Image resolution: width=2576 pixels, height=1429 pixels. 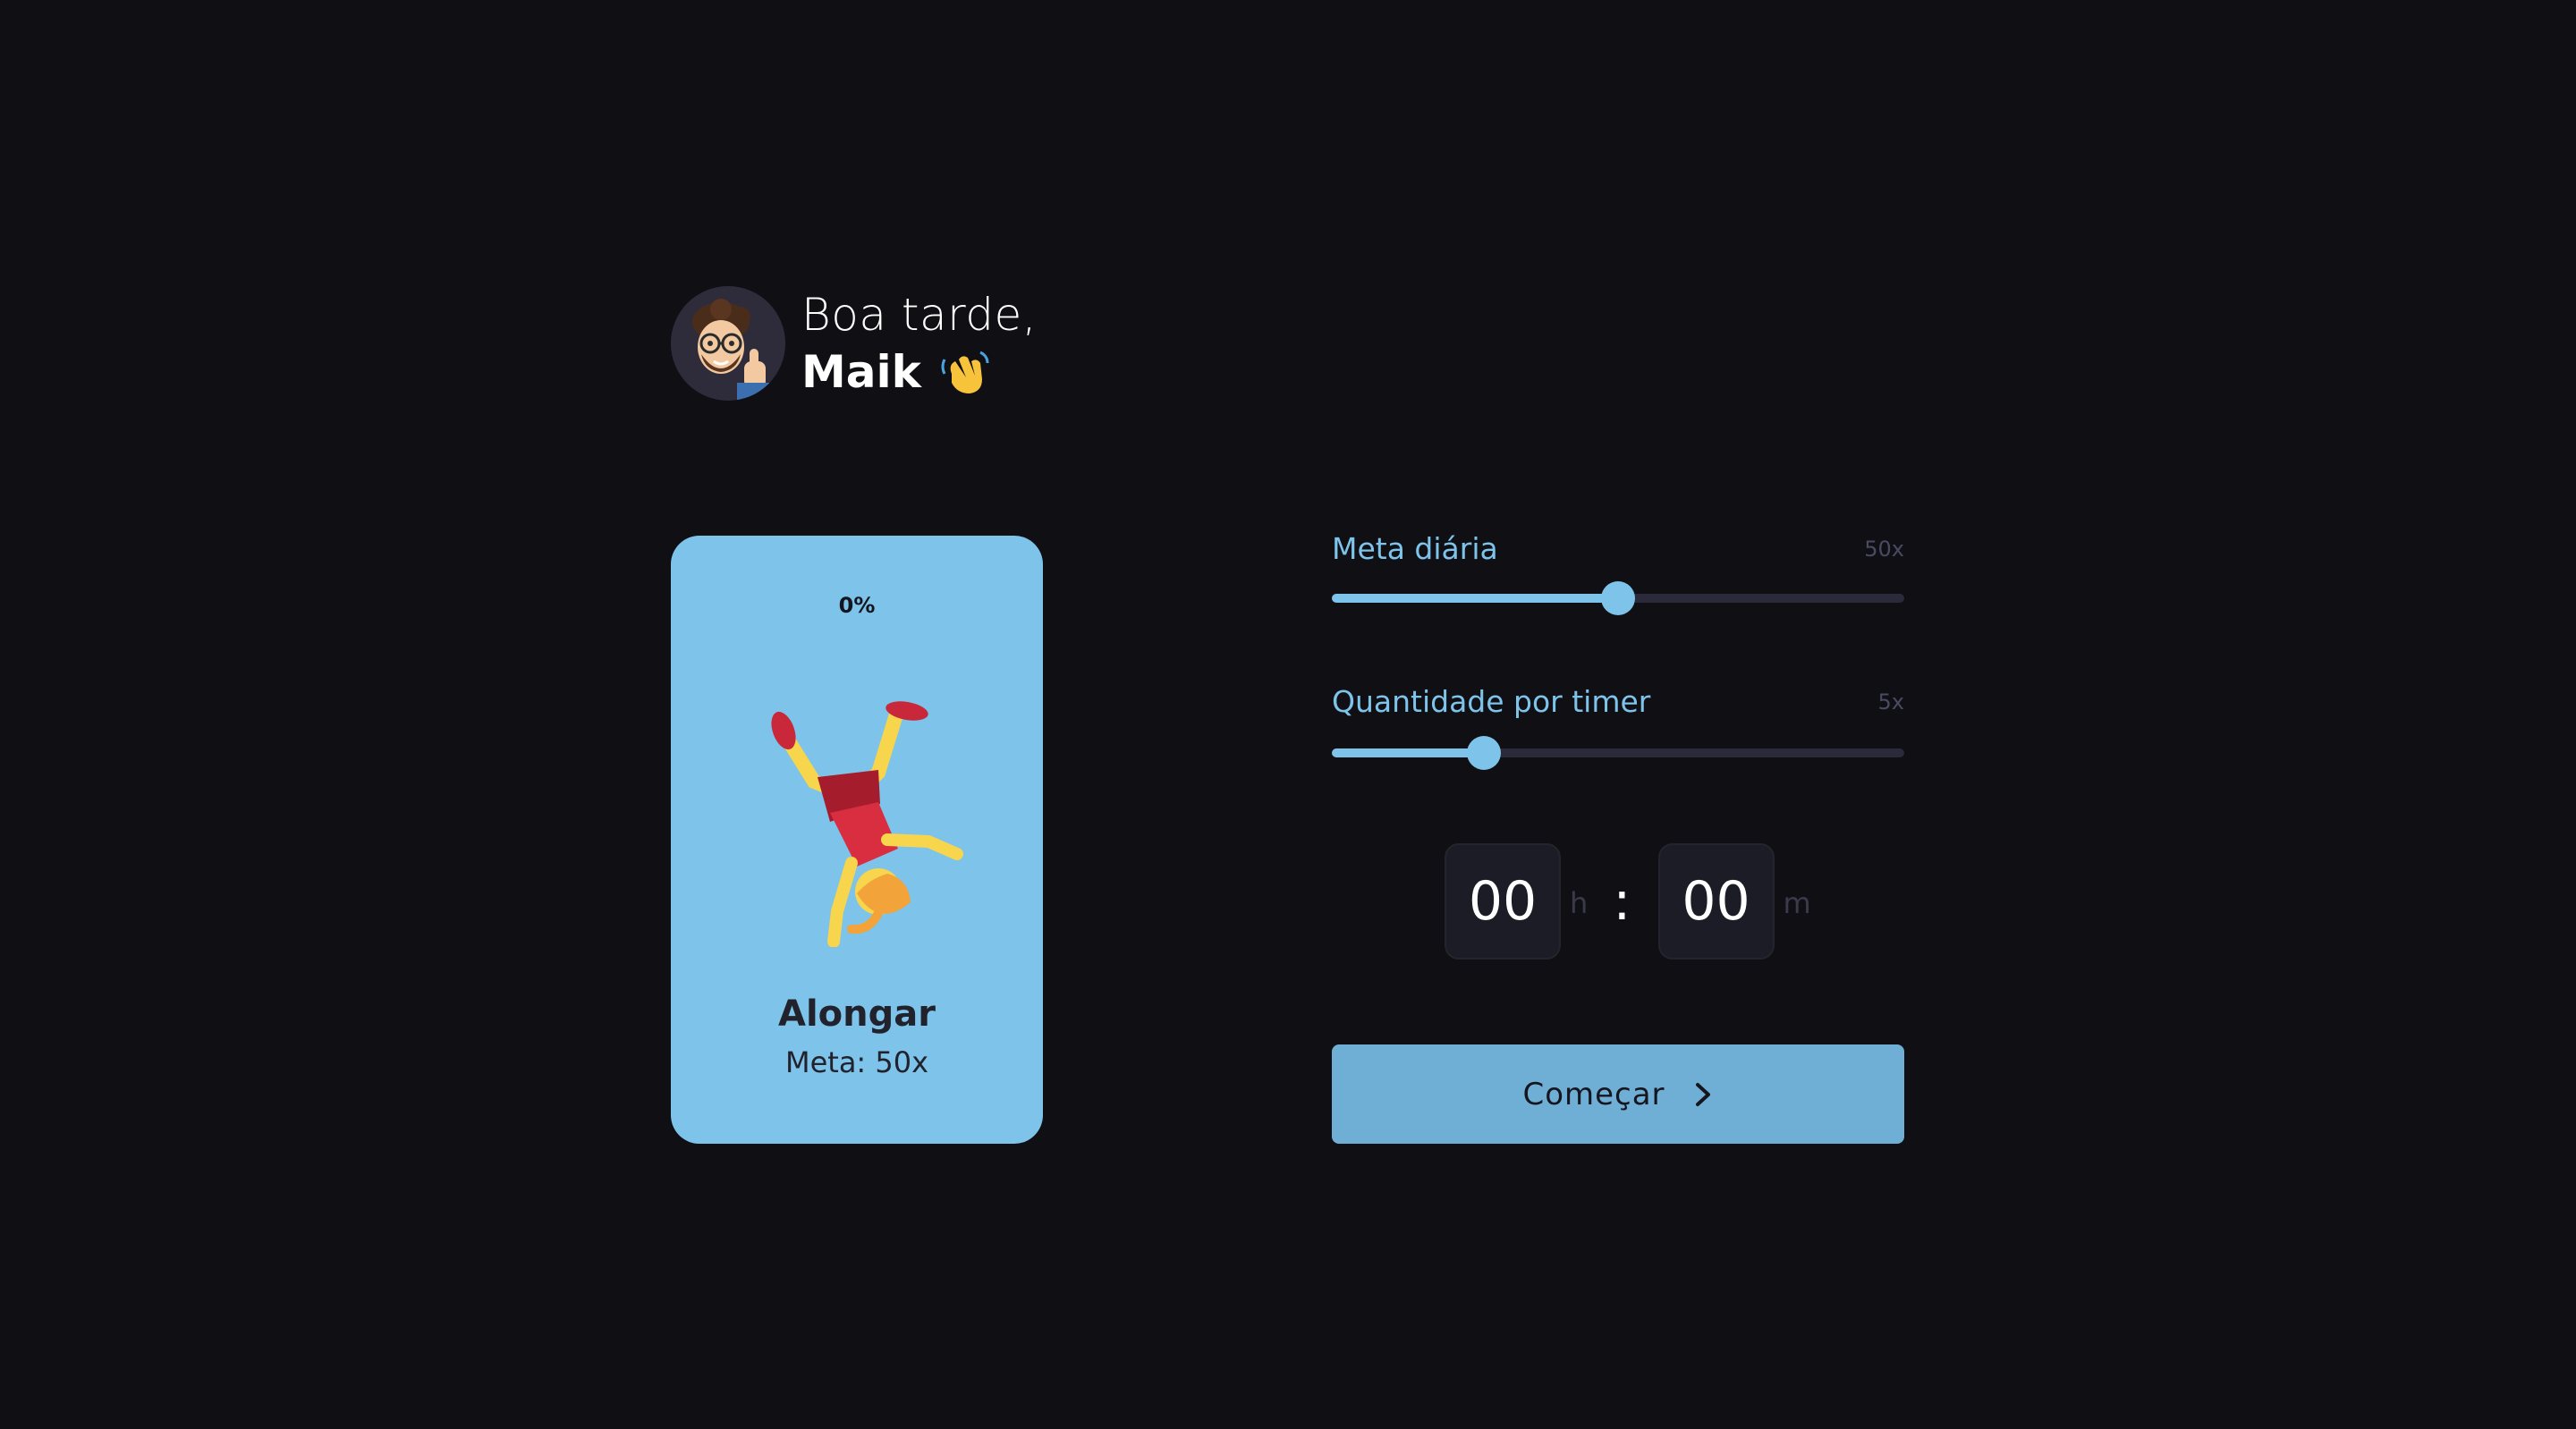 I want to click on waving-hand-icon, so click(x=965, y=372).